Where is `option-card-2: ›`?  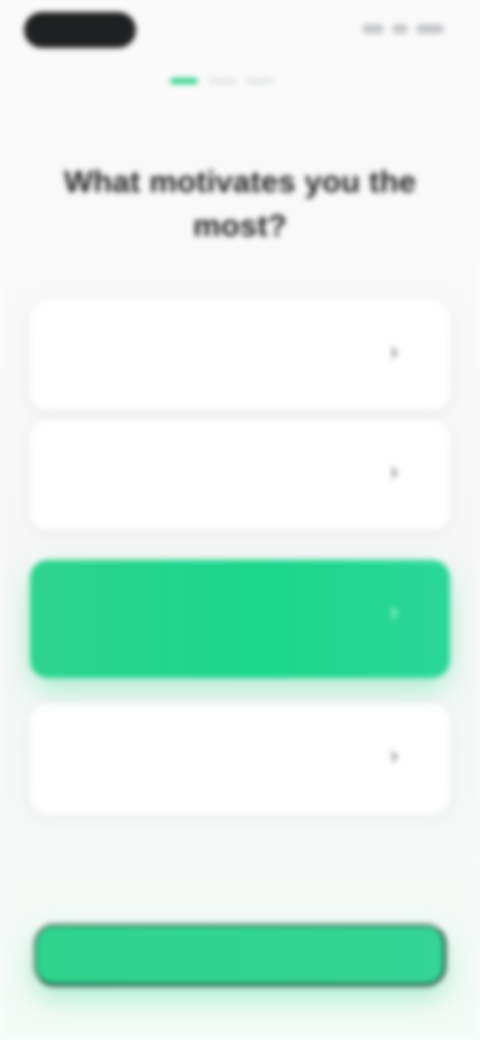
option-card-2: › is located at coordinates (240, 475).